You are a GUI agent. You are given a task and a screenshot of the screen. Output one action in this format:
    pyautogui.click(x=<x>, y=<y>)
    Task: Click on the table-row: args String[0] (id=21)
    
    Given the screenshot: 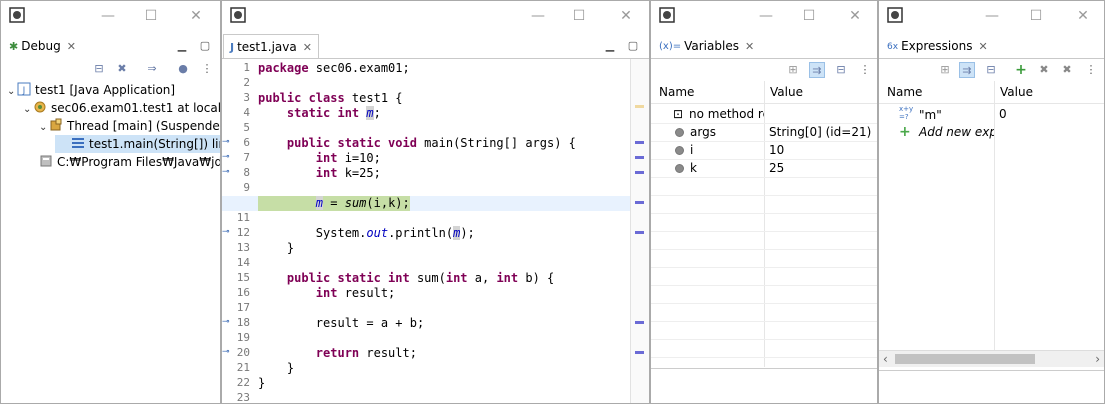 What is the action you would take?
    pyautogui.click(x=764, y=132)
    